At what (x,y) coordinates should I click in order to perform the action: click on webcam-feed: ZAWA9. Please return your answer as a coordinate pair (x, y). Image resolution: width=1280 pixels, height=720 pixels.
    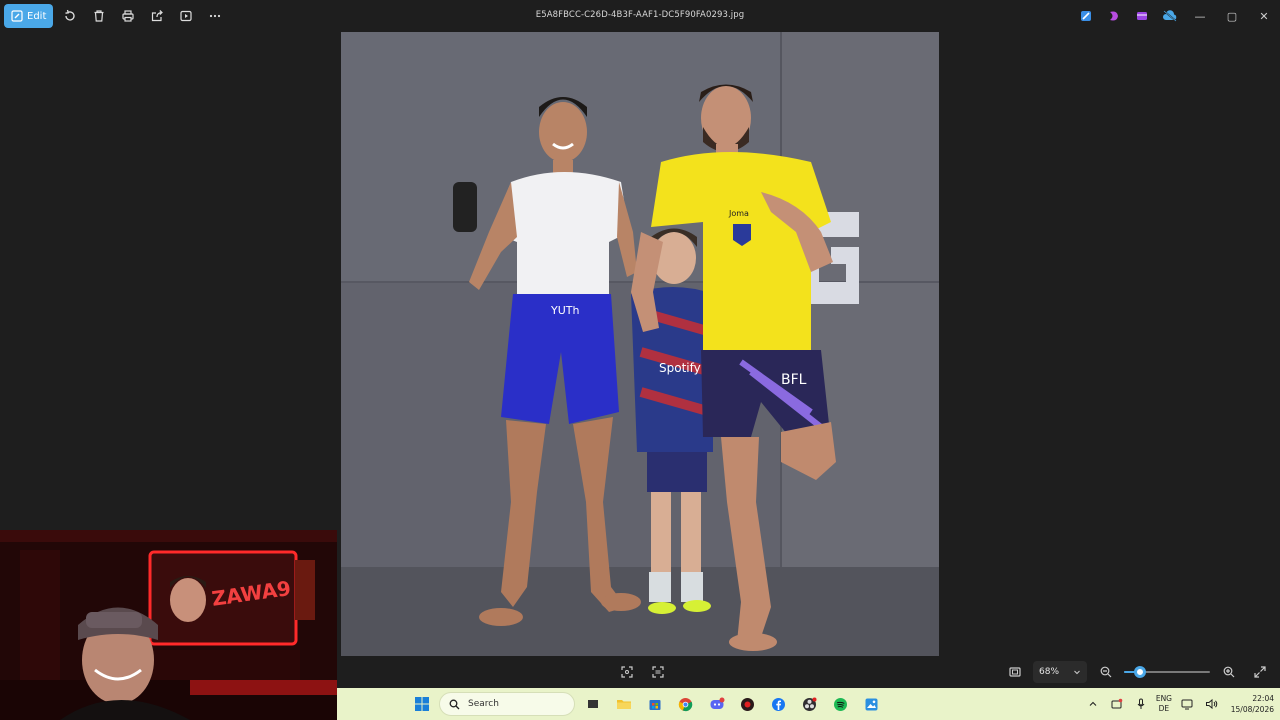
    Looking at the image, I should click on (168, 625).